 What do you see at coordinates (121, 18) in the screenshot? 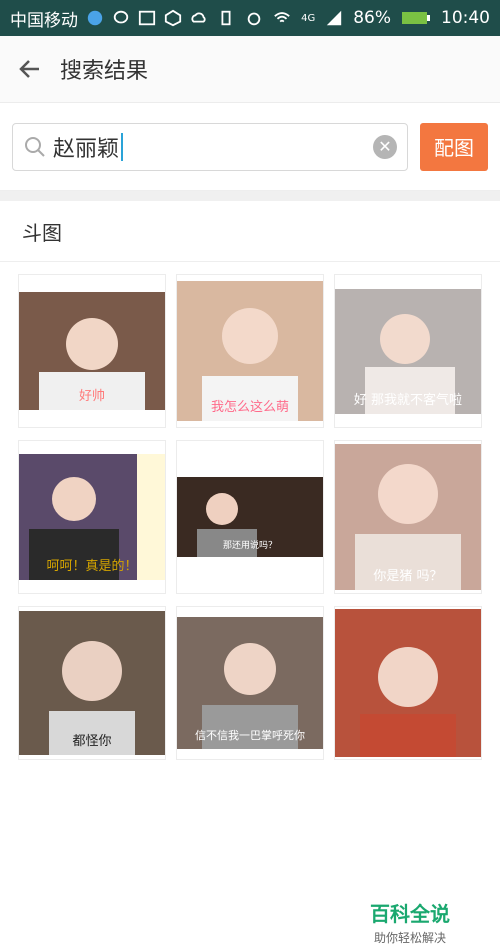
I see `chat-icon` at bounding box center [121, 18].